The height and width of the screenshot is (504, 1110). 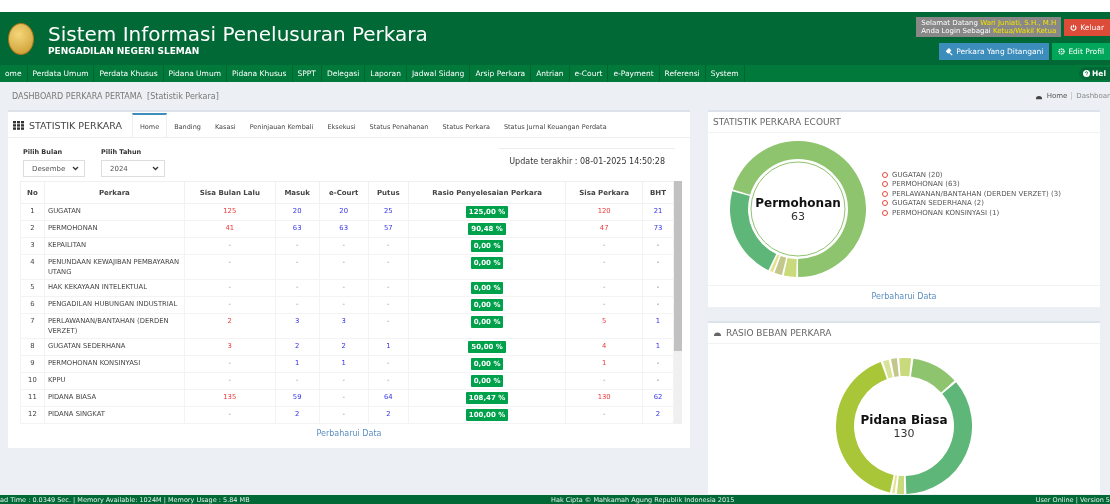 I want to click on panel-title-text: STATISTIK PERKARA, so click(x=75, y=125).